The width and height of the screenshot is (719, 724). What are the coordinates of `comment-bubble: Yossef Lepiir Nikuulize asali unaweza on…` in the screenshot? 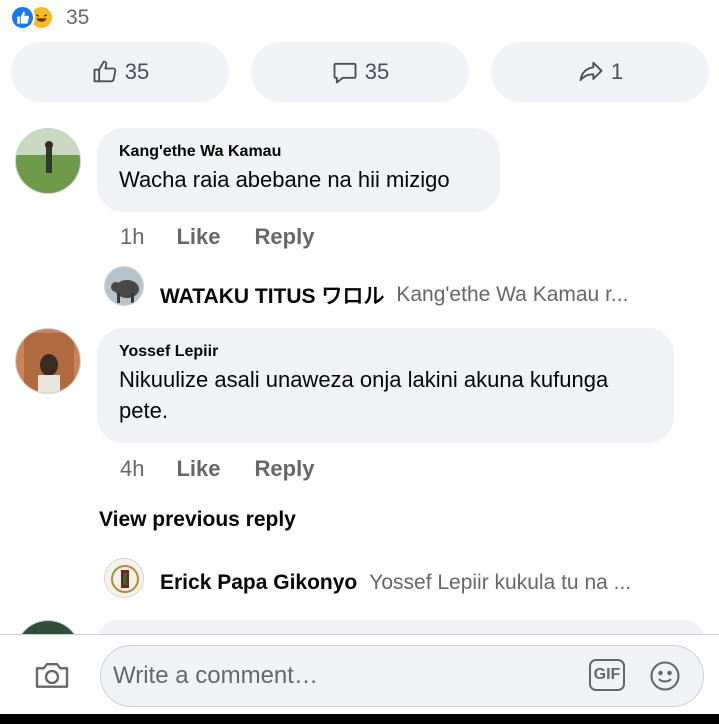 It's located at (385, 385).